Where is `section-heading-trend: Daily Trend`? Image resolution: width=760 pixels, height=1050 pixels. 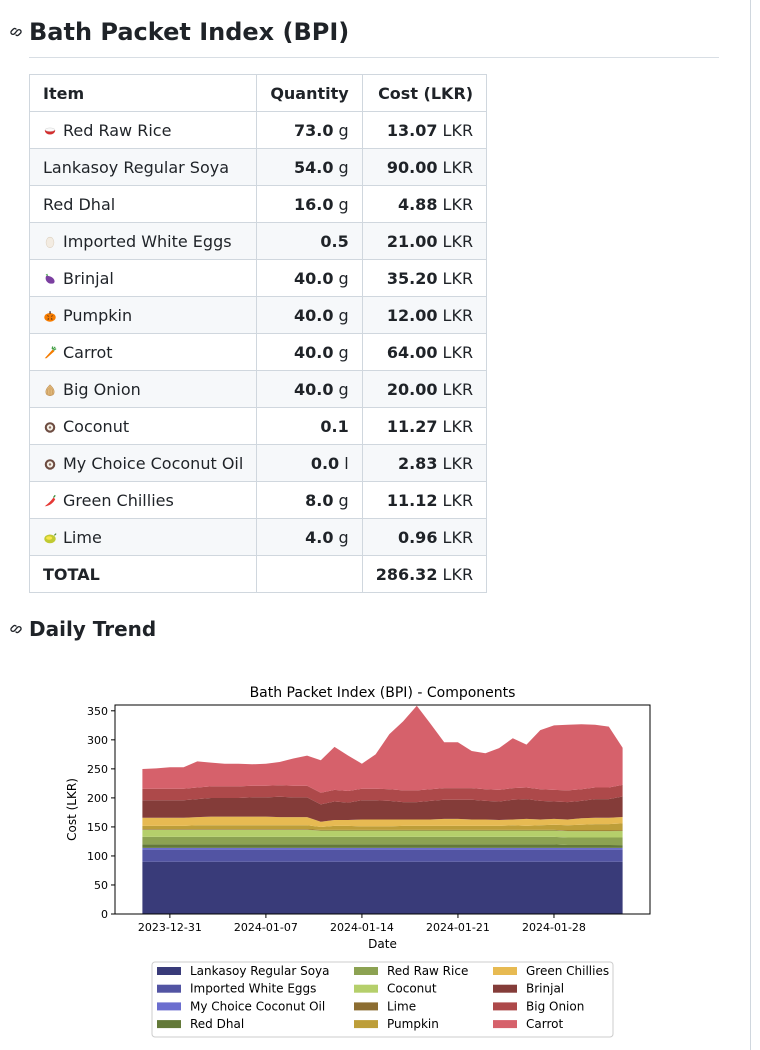
section-heading-trend: Daily Trend is located at coordinates (82, 629).